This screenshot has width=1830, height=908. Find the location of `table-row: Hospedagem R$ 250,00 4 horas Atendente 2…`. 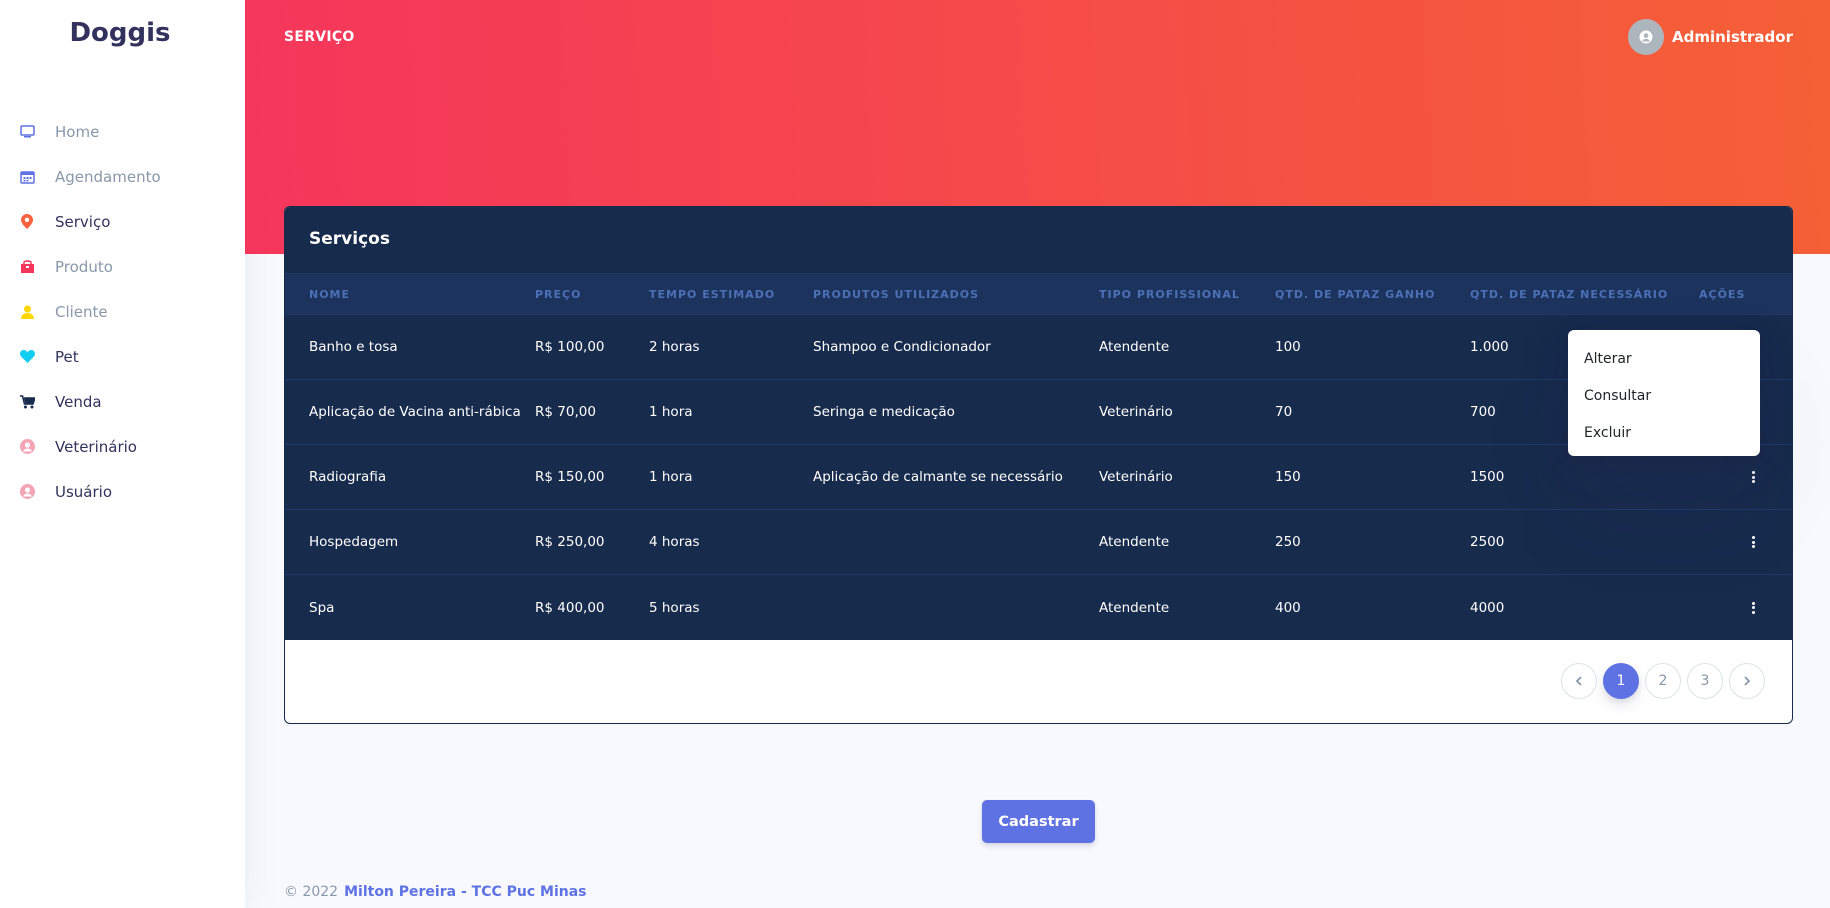

table-row: Hospedagem R$ 250,00 4 horas Atendente 2… is located at coordinates (1038, 542).